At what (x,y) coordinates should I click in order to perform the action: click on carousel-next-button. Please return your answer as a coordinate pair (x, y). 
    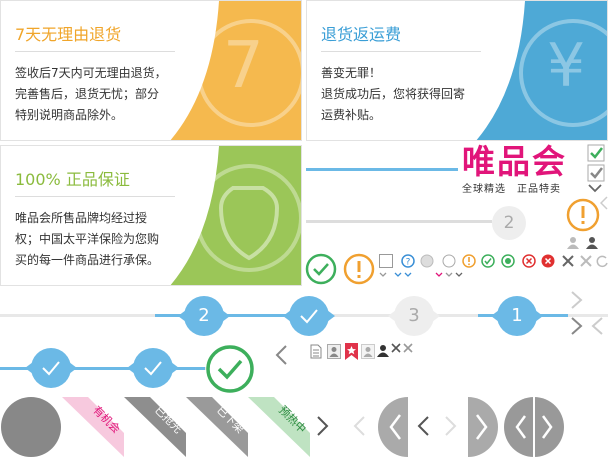
    Looking at the image, I should click on (485, 427).